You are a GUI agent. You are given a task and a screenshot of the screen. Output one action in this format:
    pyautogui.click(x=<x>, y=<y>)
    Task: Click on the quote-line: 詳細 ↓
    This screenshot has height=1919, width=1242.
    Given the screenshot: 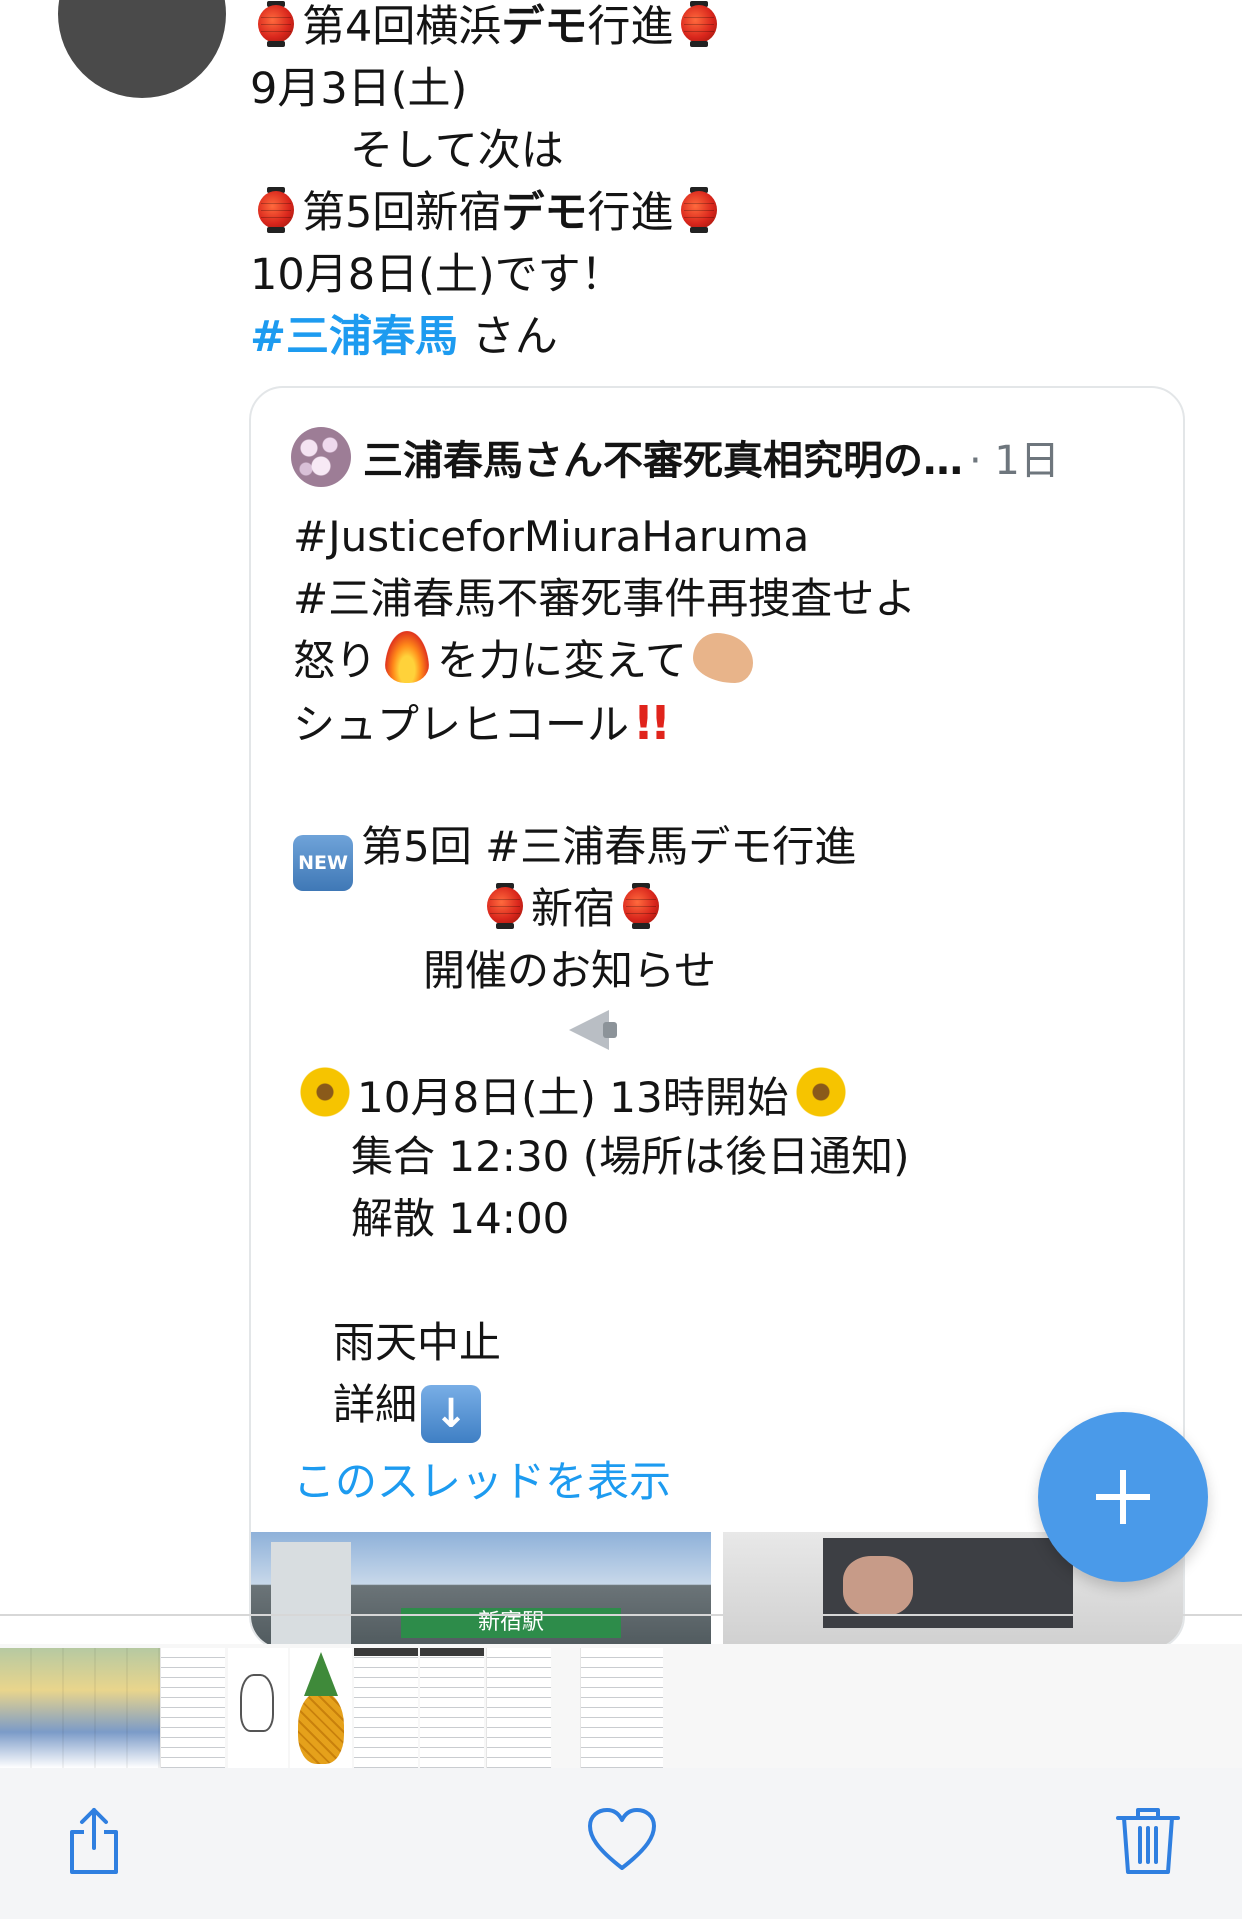 What is the action you would take?
    pyautogui.click(x=723, y=1408)
    